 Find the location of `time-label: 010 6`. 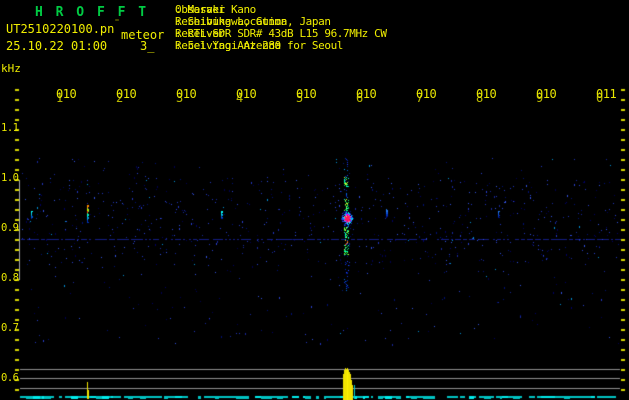

time-label: 010 6 is located at coordinates (366, 96).